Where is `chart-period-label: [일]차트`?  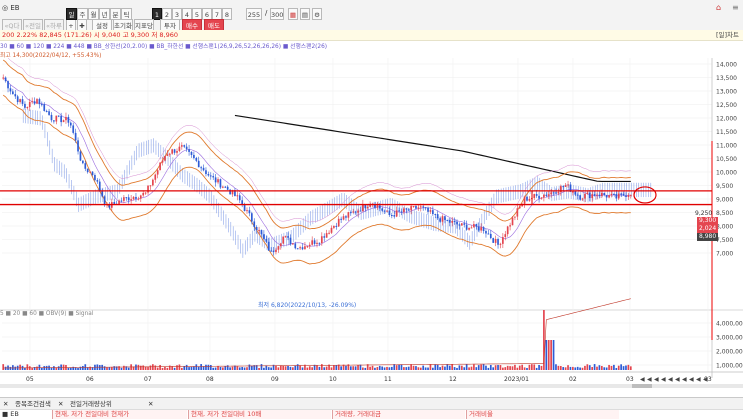
chart-period-label: [일]차트 is located at coordinates (727, 35).